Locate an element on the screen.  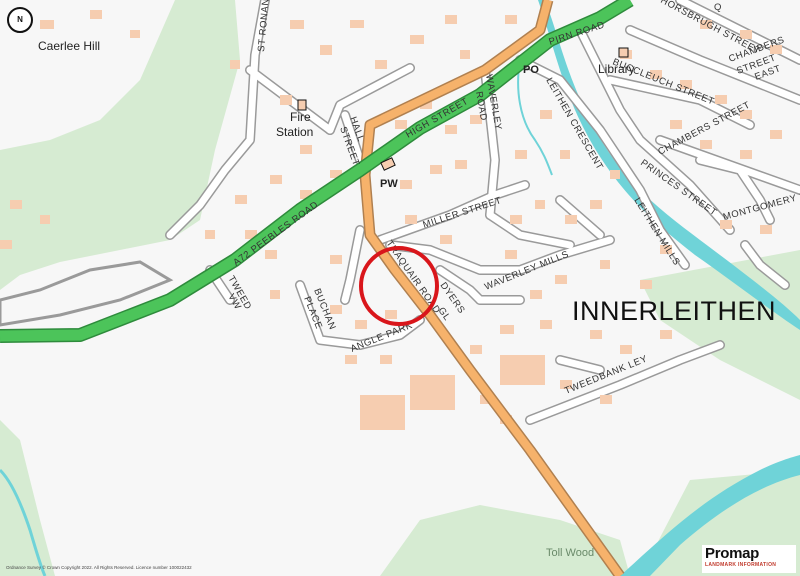
label-toll-wood: Toll Wood is located at coordinates (570, 553).